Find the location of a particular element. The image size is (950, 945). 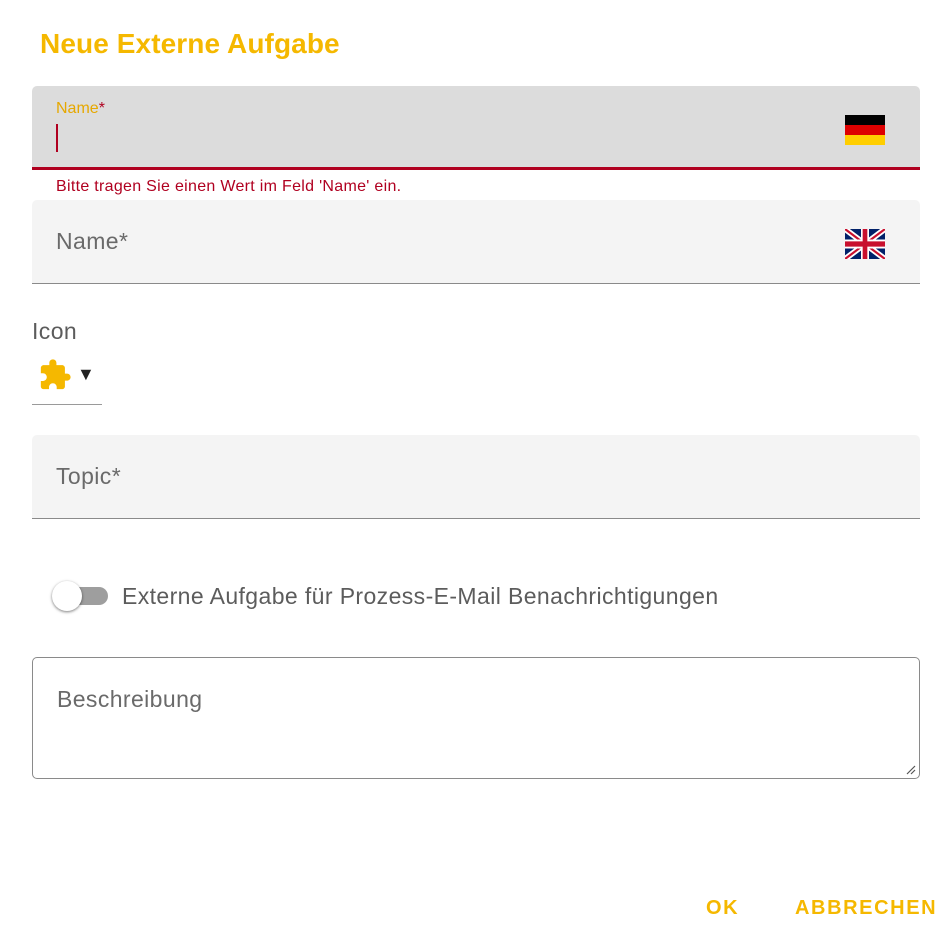

dialog-title: Neue Externe Aufgabe is located at coordinates (190, 43).